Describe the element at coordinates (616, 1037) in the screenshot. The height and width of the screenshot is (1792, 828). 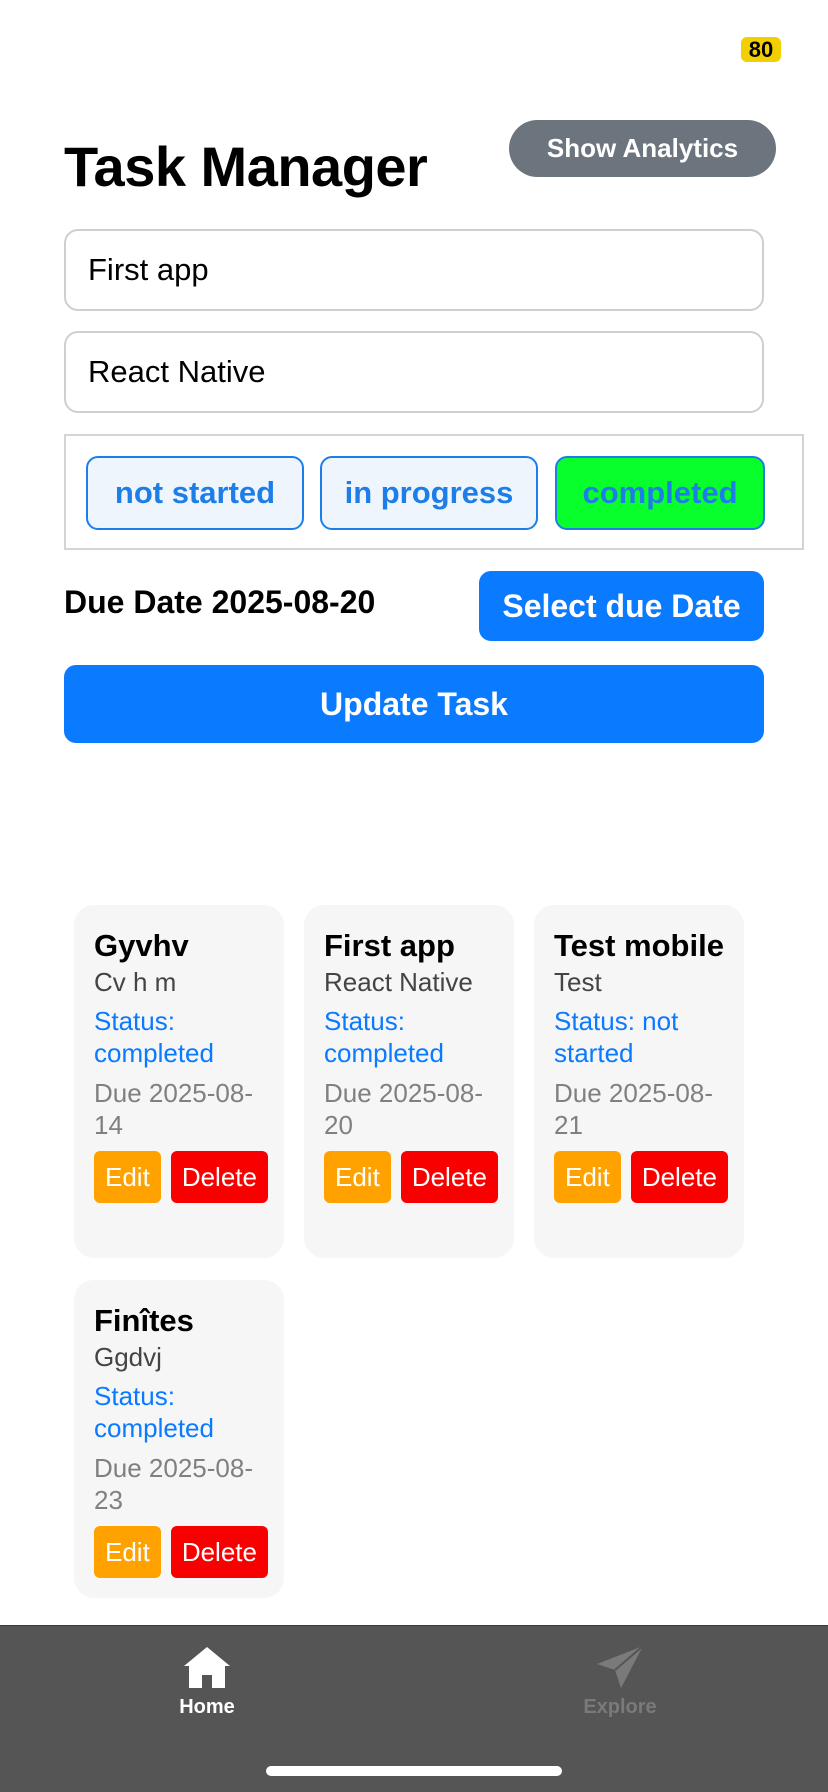
I see `task-status: Status: not started` at that location.